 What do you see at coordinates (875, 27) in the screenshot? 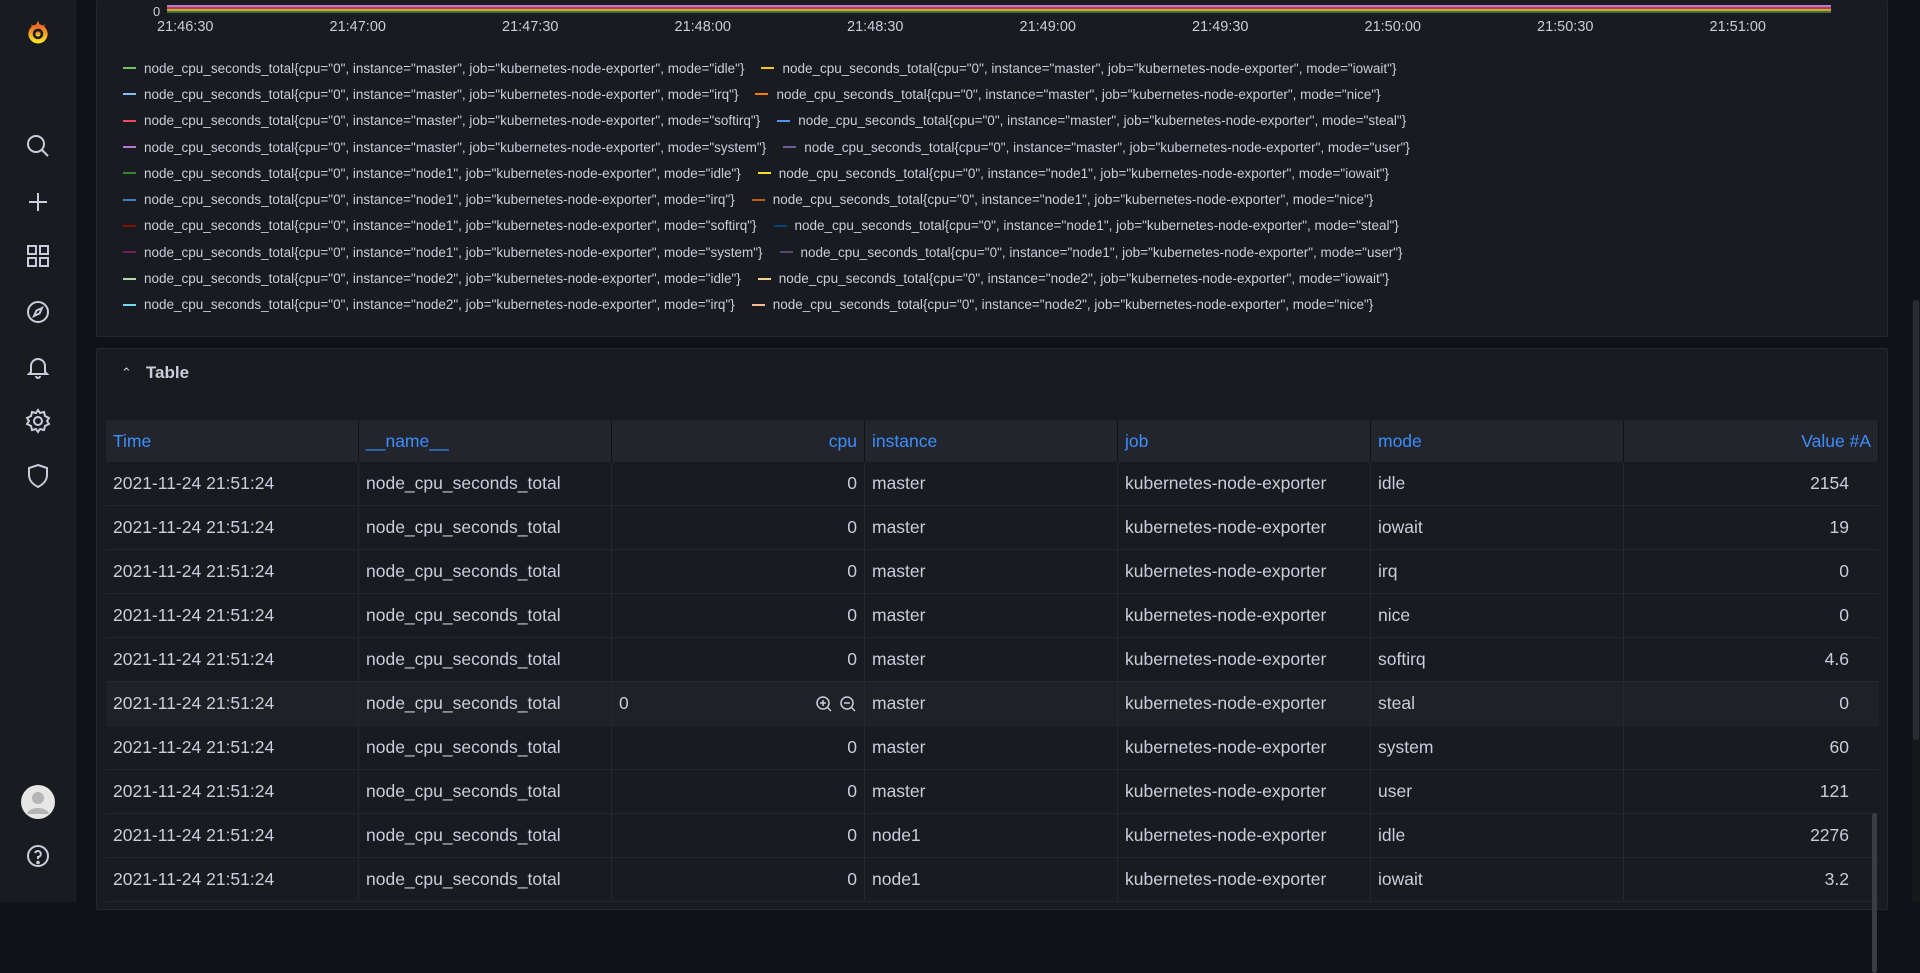
I see `x-axis-tick: 21:48:30` at bounding box center [875, 27].